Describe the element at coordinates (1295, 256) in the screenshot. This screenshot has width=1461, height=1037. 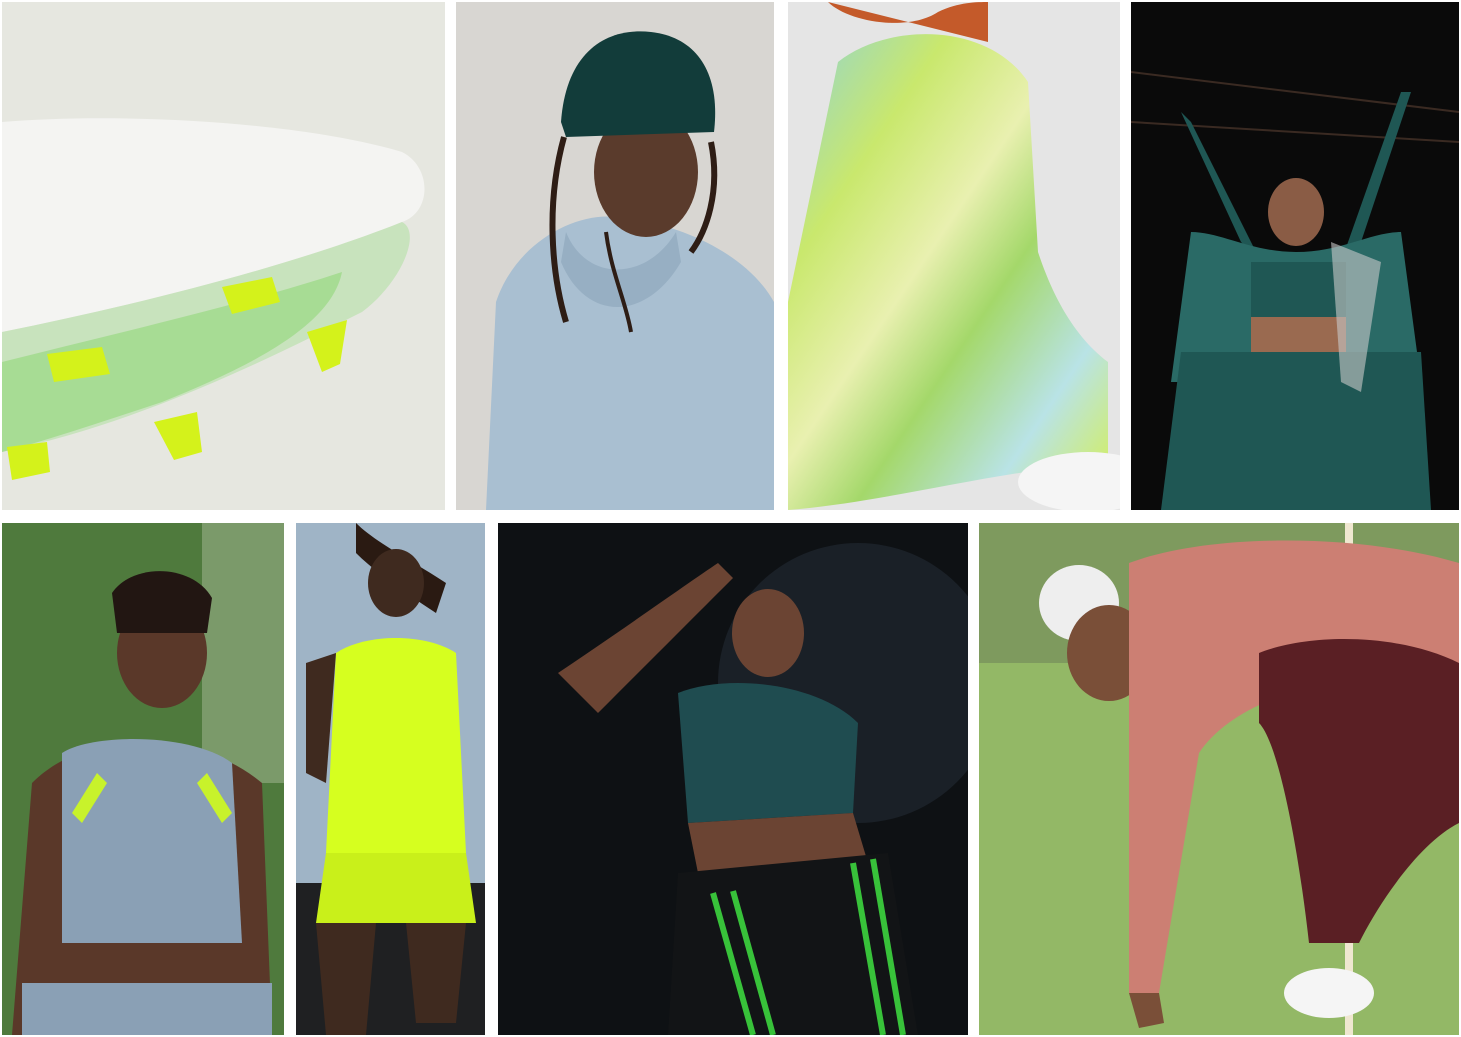
I see `photo-teal-jacket-arms-raised` at that location.